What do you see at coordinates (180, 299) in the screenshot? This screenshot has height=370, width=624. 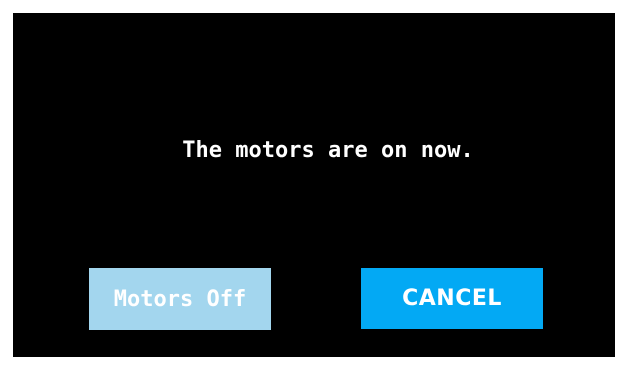 I see `motors-off-button: Motors Off` at bounding box center [180, 299].